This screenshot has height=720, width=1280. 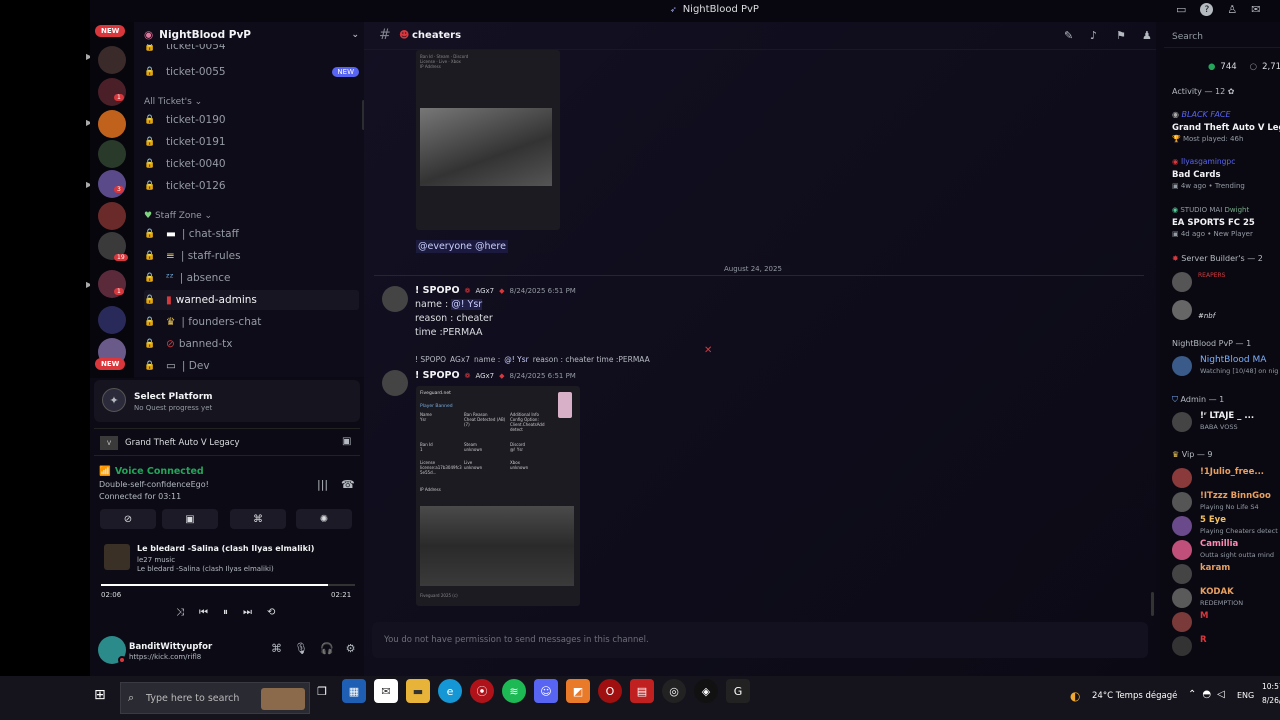 I want to click on member-name: ◉ Ilyasgamingpc, so click(x=1203, y=161).